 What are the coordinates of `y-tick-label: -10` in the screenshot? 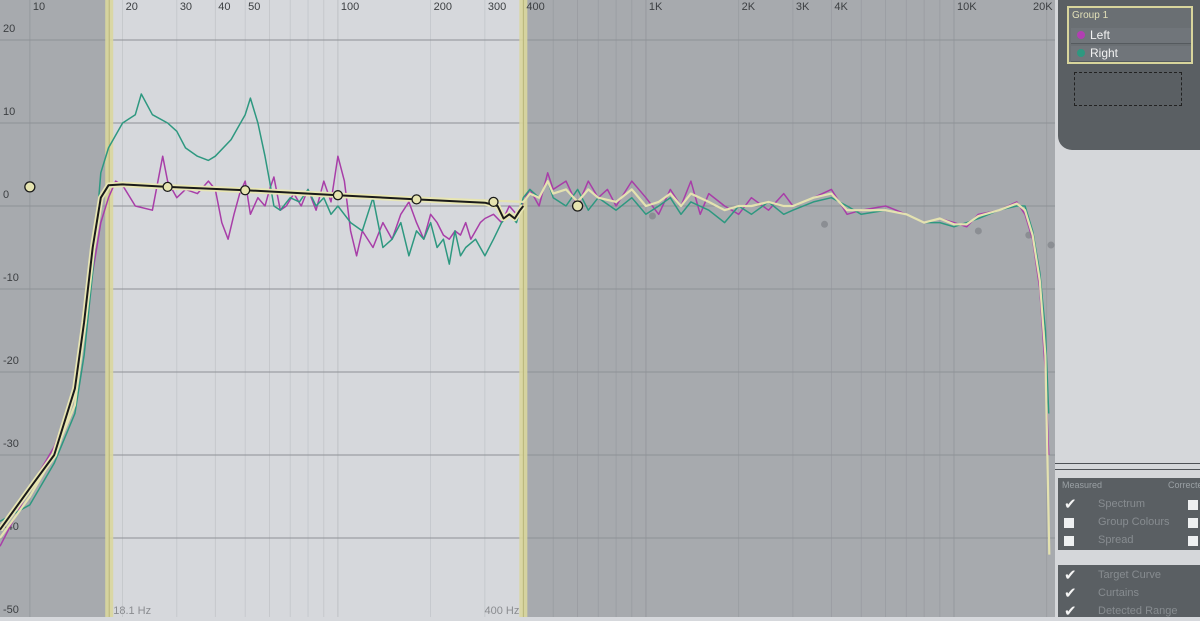 It's located at (11, 278).